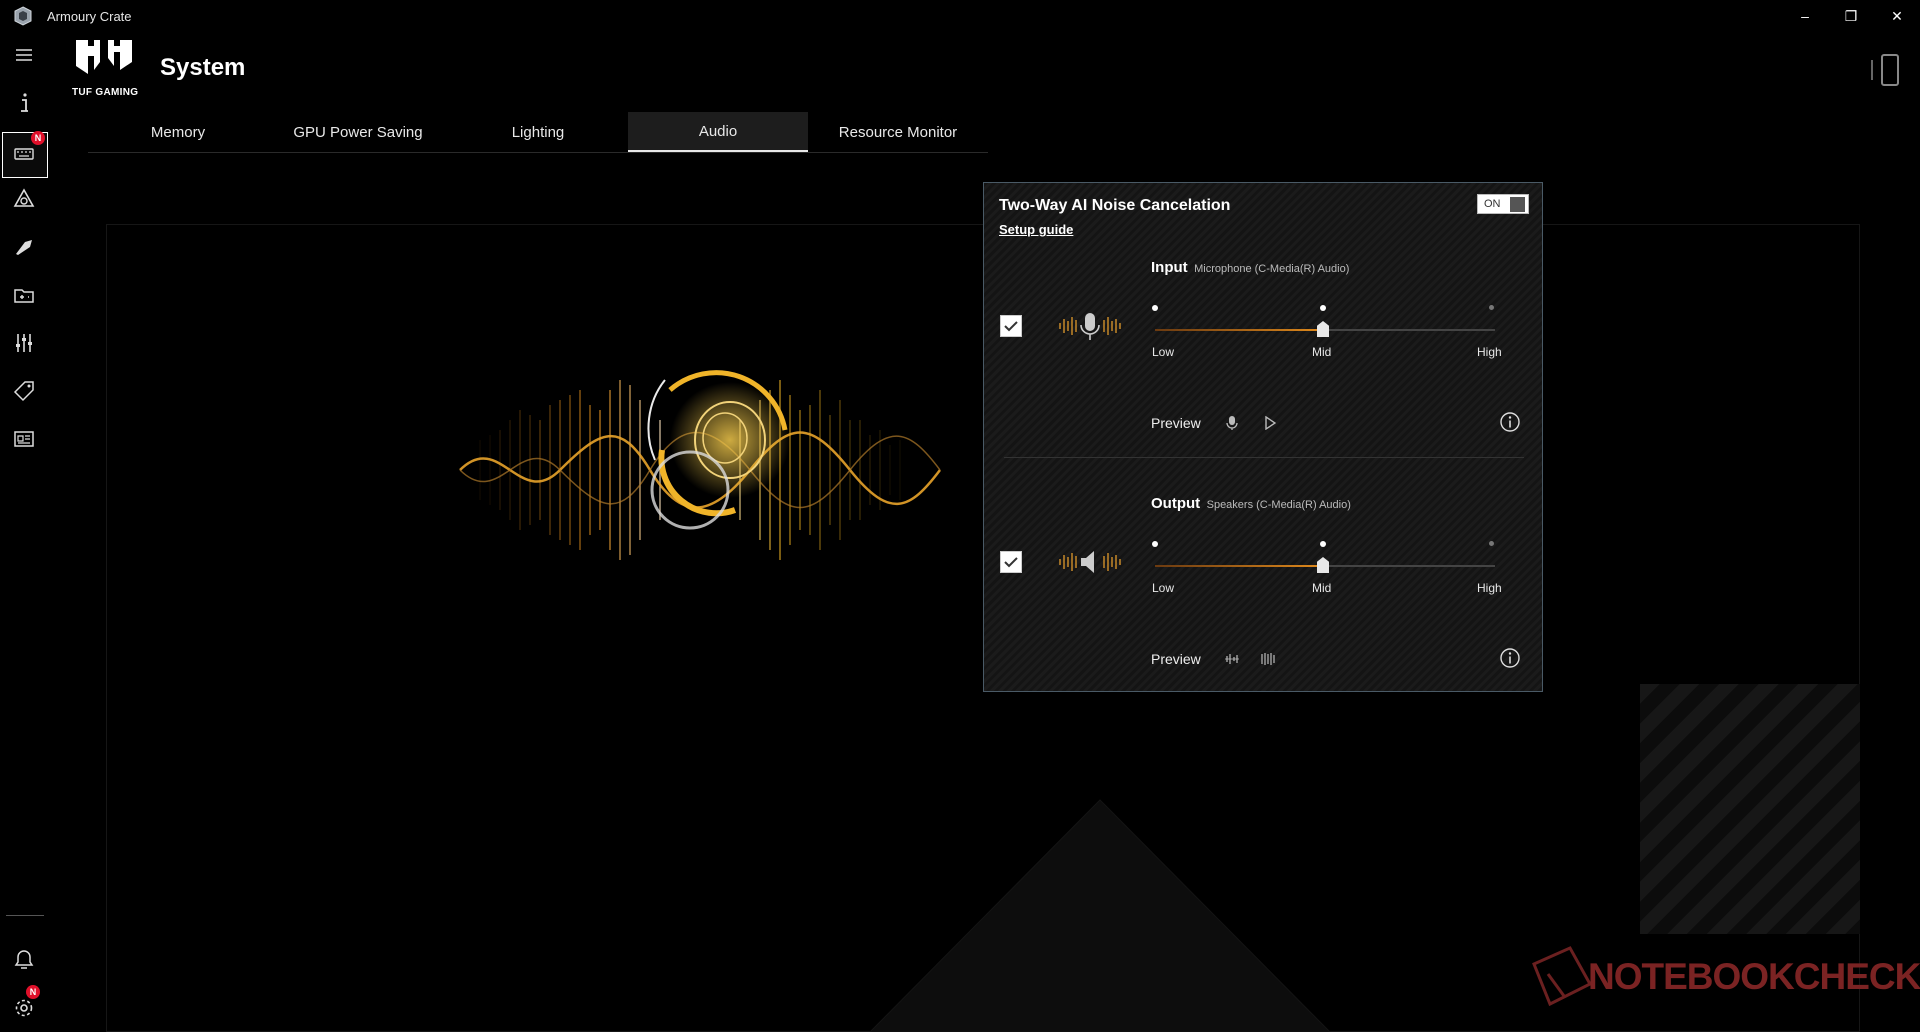 The width and height of the screenshot is (1920, 1032). What do you see at coordinates (178, 132) in the screenshot?
I see `tab-memory: Memory` at bounding box center [178, 132].